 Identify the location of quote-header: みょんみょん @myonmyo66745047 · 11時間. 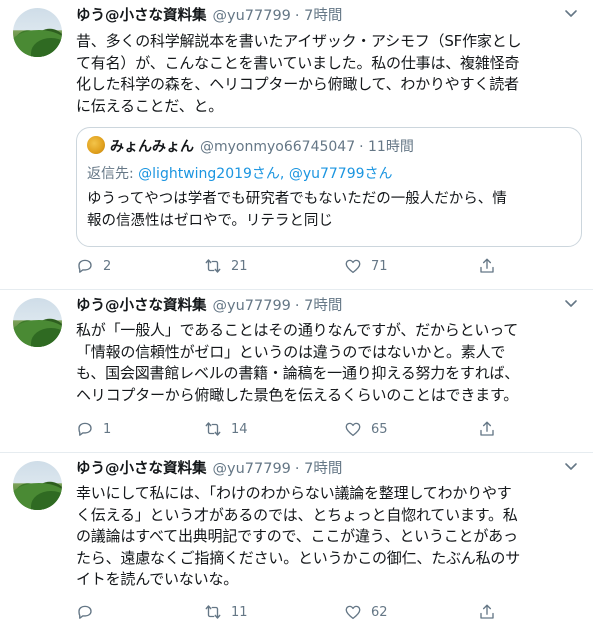
(250, 146).